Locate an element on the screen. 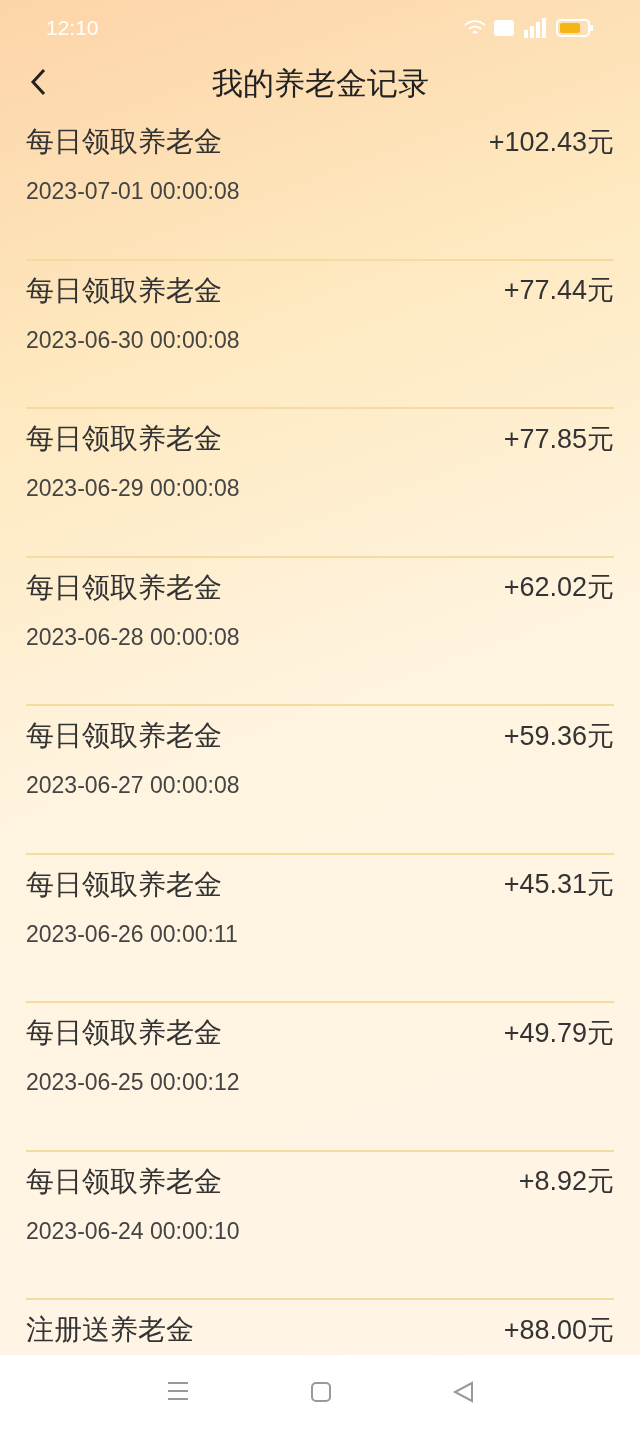  record-amount: +77.85元 is located at coordinates (558, 439).